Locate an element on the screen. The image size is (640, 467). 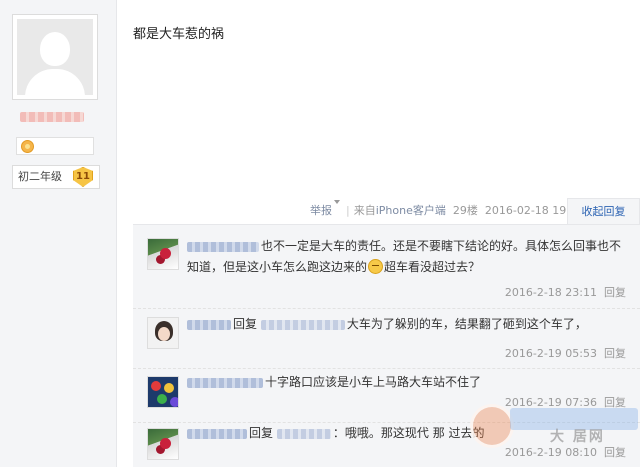
username-blurred is located at coordinates (52, 117).